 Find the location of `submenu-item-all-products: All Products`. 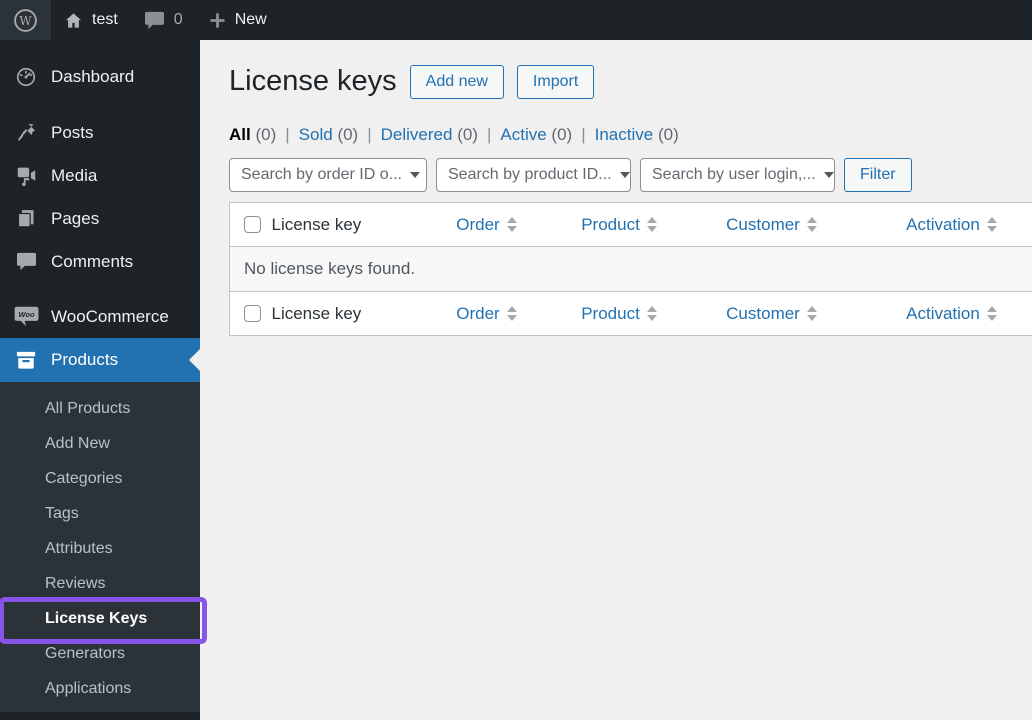

submenu-item-all-products: All Products is located at coordinates (100, 408).